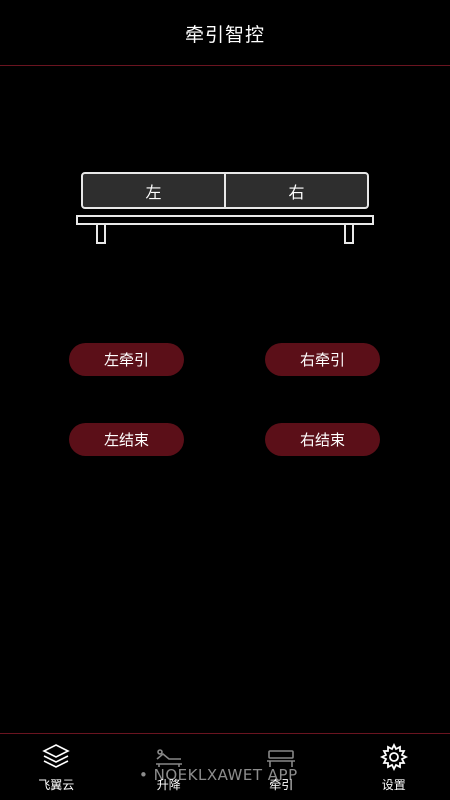  What do you see at coordinates (394, 757) in the screenshot?
I see `gear-icon` at bounding box center [394, 757].